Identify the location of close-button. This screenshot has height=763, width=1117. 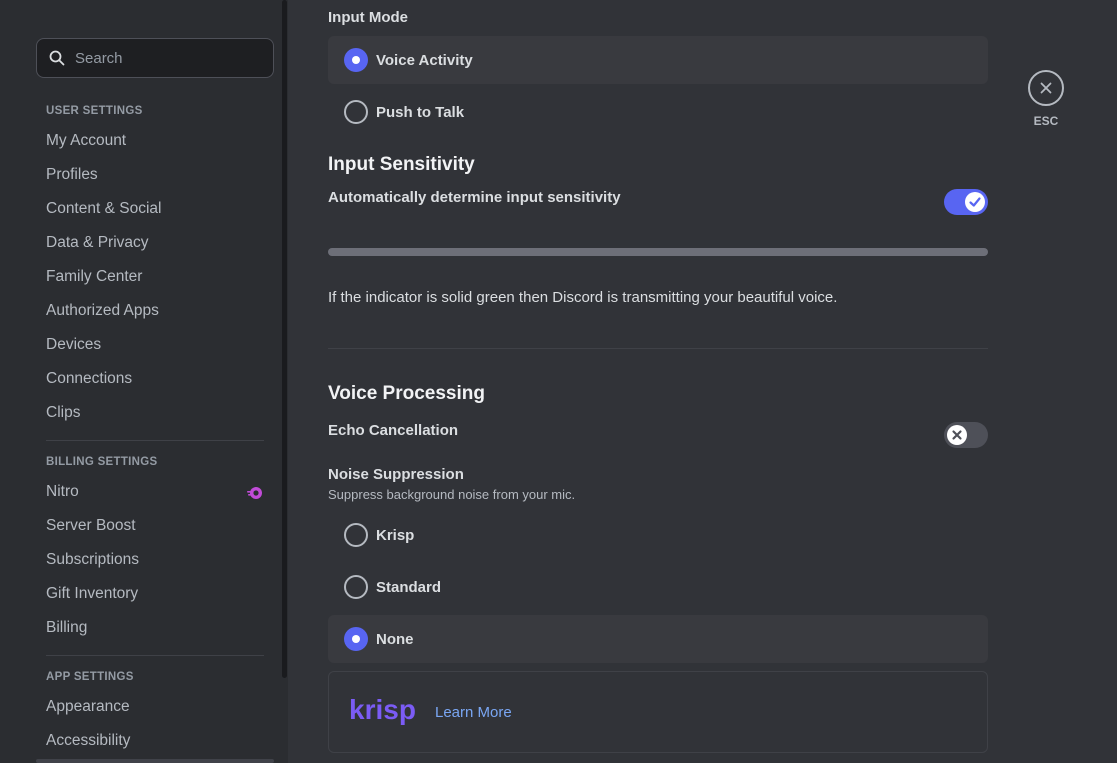
(1046, 88).